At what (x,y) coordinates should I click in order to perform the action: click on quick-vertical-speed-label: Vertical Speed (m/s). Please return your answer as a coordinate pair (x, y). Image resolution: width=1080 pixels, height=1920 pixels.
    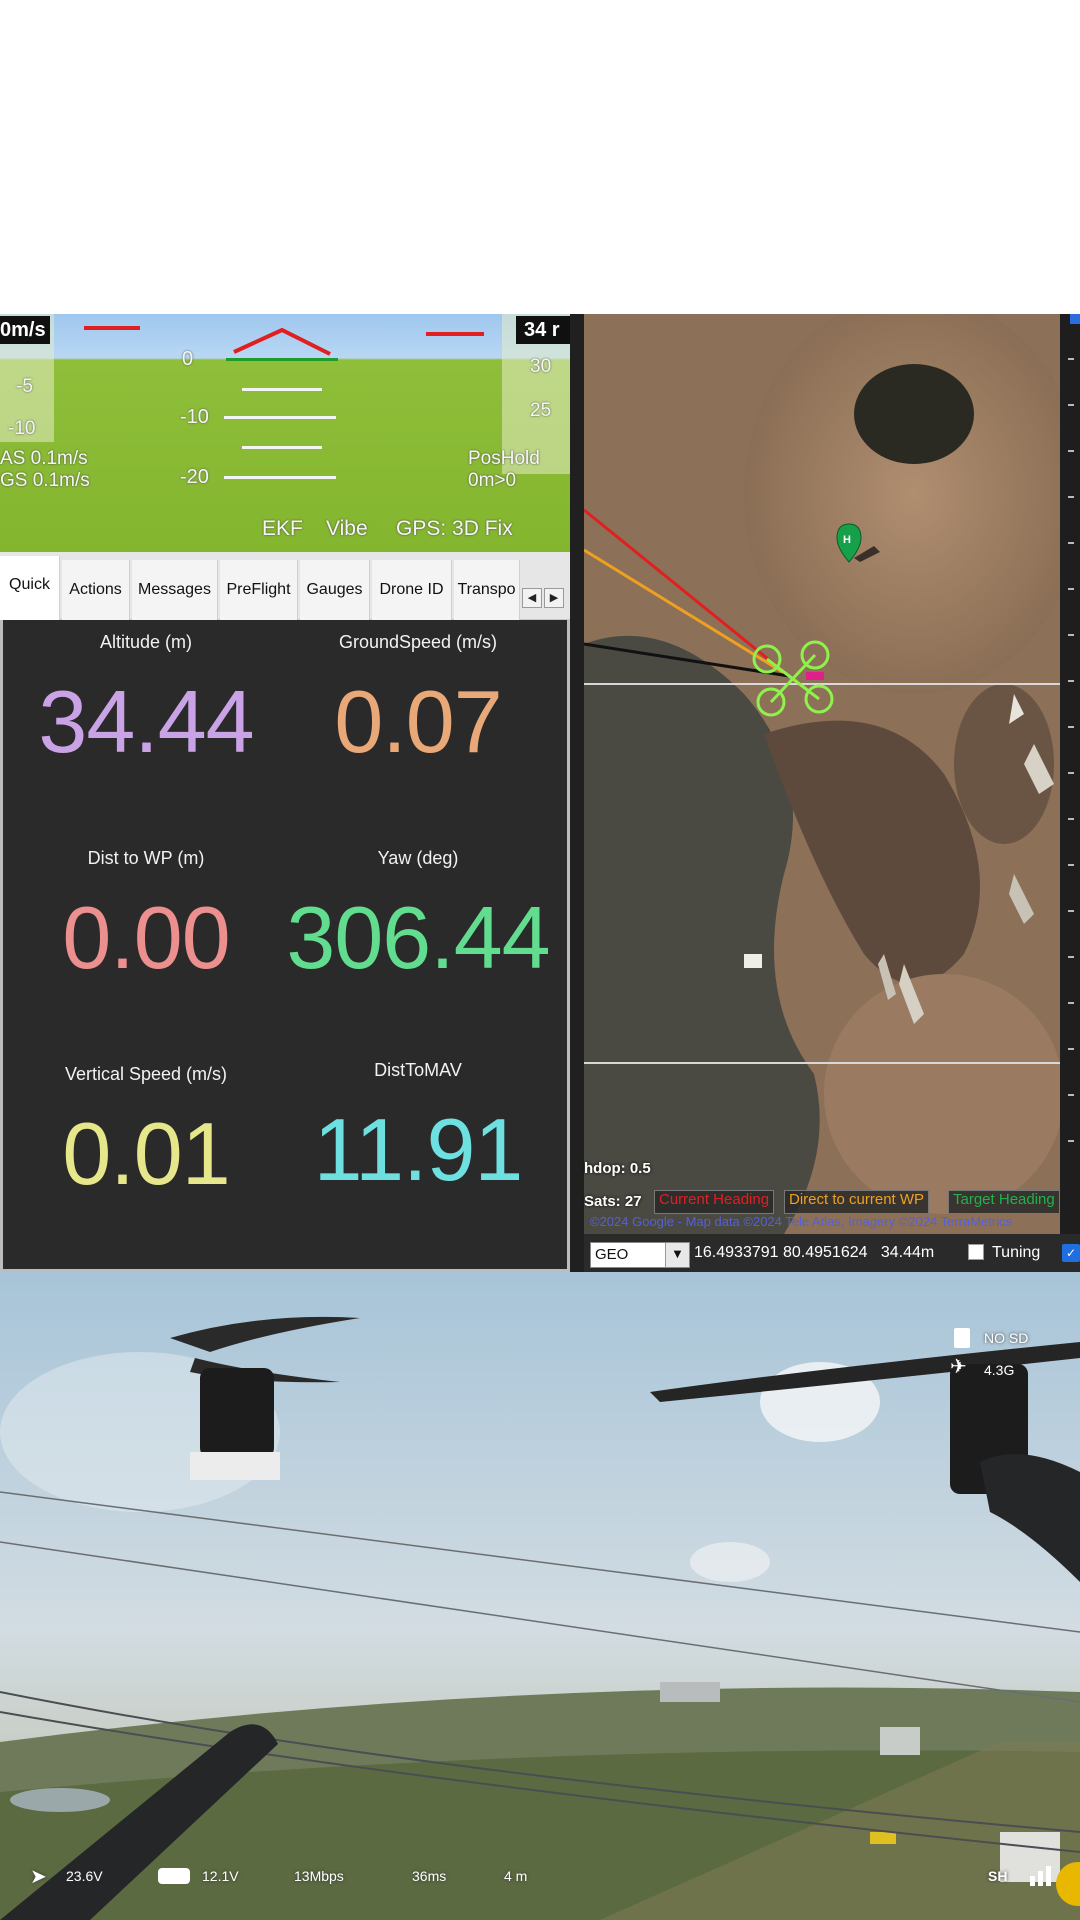
    Looking at the image, I should click on (146, 1074).